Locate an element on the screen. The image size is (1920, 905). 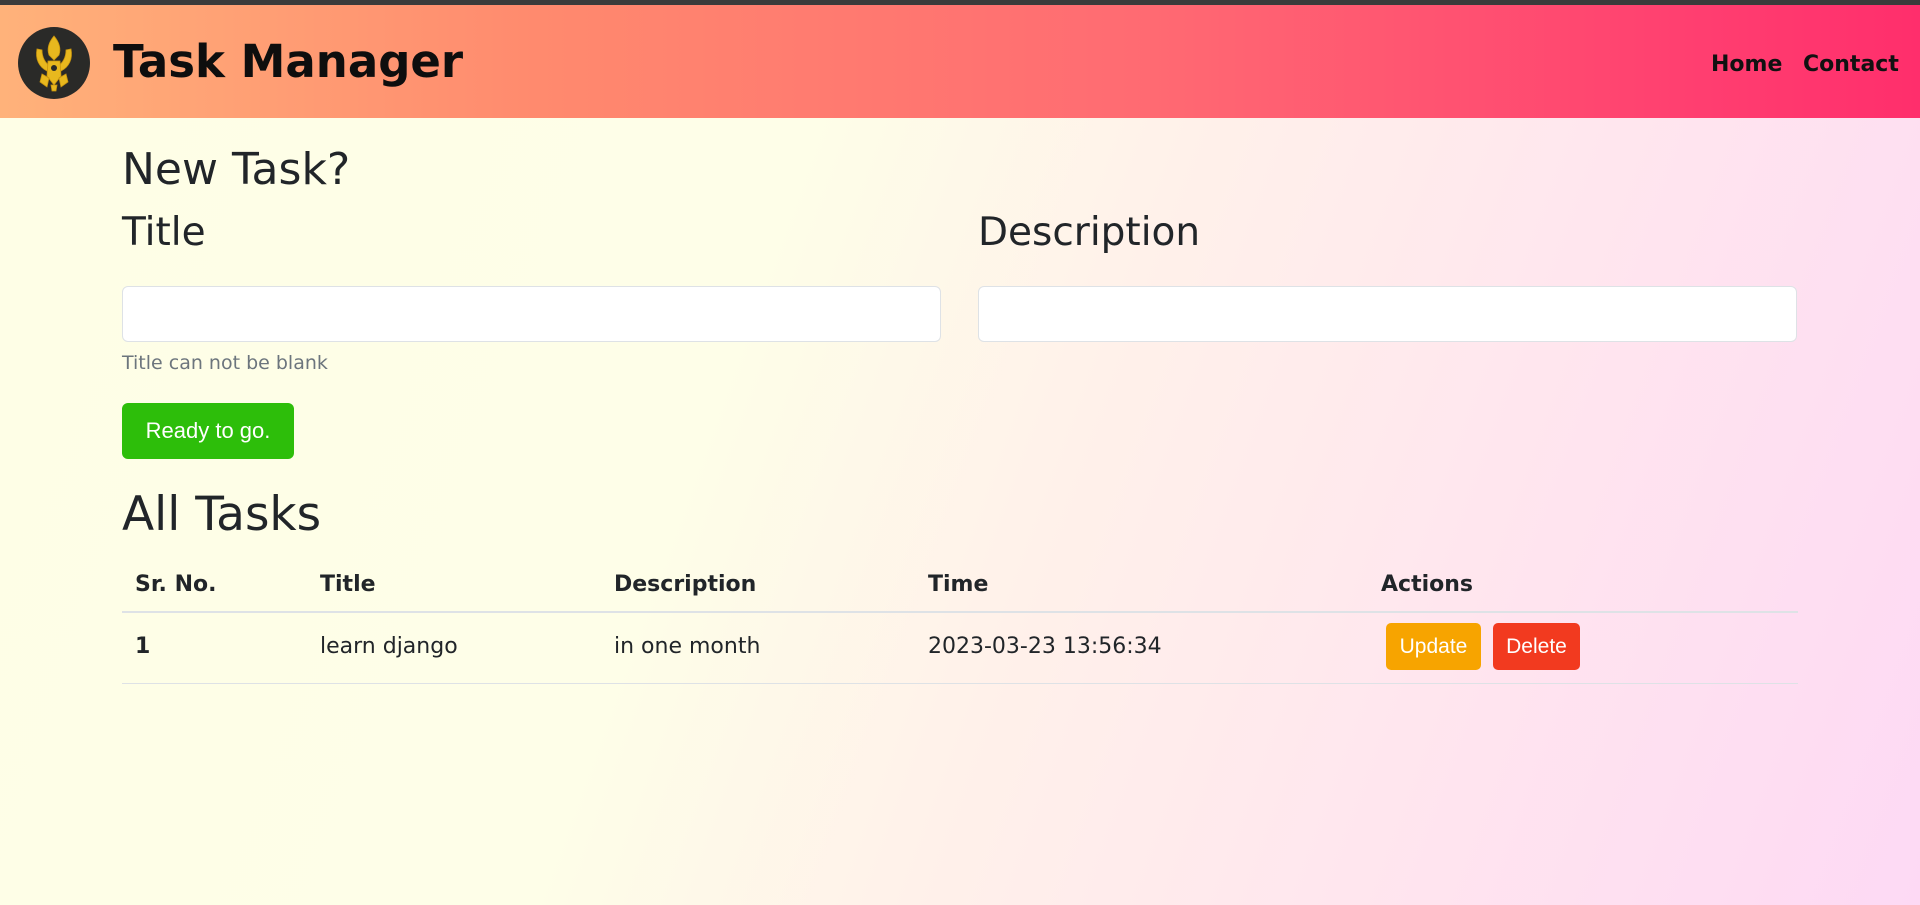
nav-link-contact: Contact is located at coordinates (1851, 65).